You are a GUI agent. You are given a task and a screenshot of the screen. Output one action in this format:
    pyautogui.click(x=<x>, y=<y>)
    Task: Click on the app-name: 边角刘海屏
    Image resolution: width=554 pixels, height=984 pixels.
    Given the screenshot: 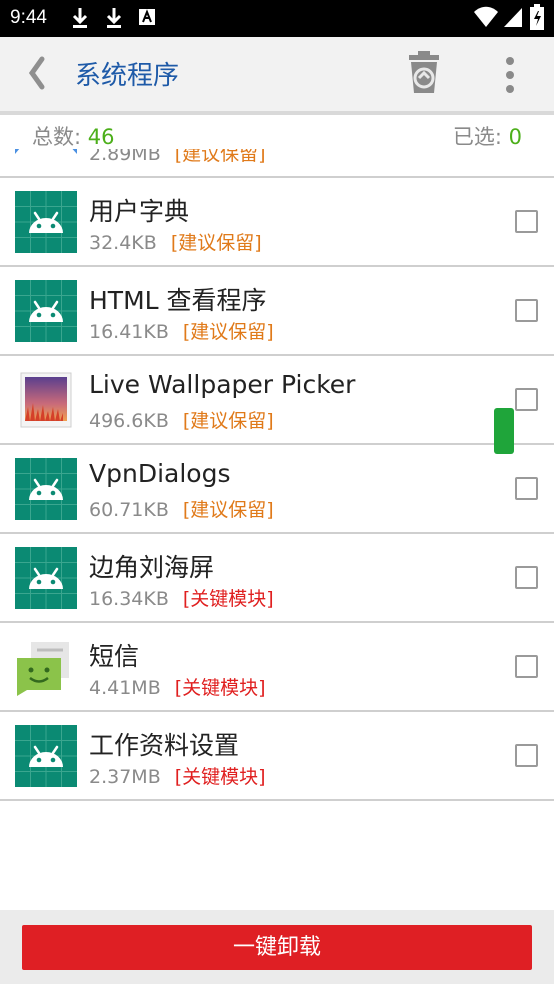 What is the action you would take?
    pyautogui.click(x=152, y=567)
    